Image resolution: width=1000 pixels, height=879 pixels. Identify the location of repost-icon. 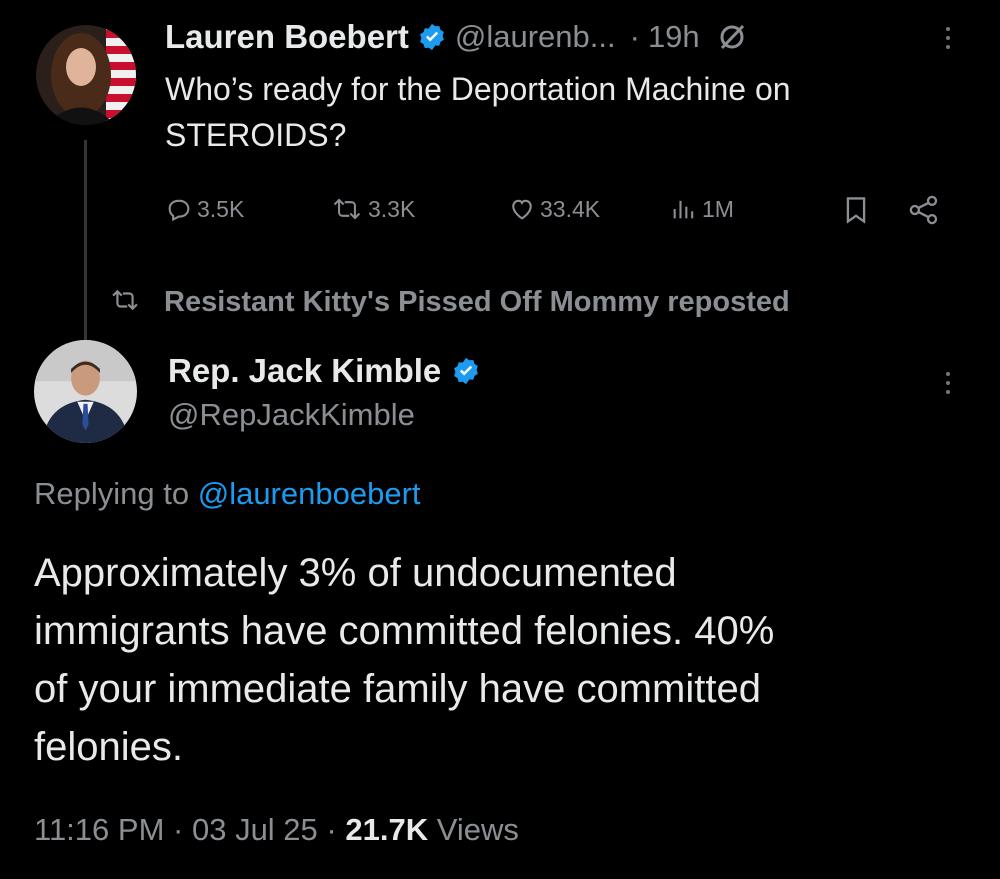
(347, 209).